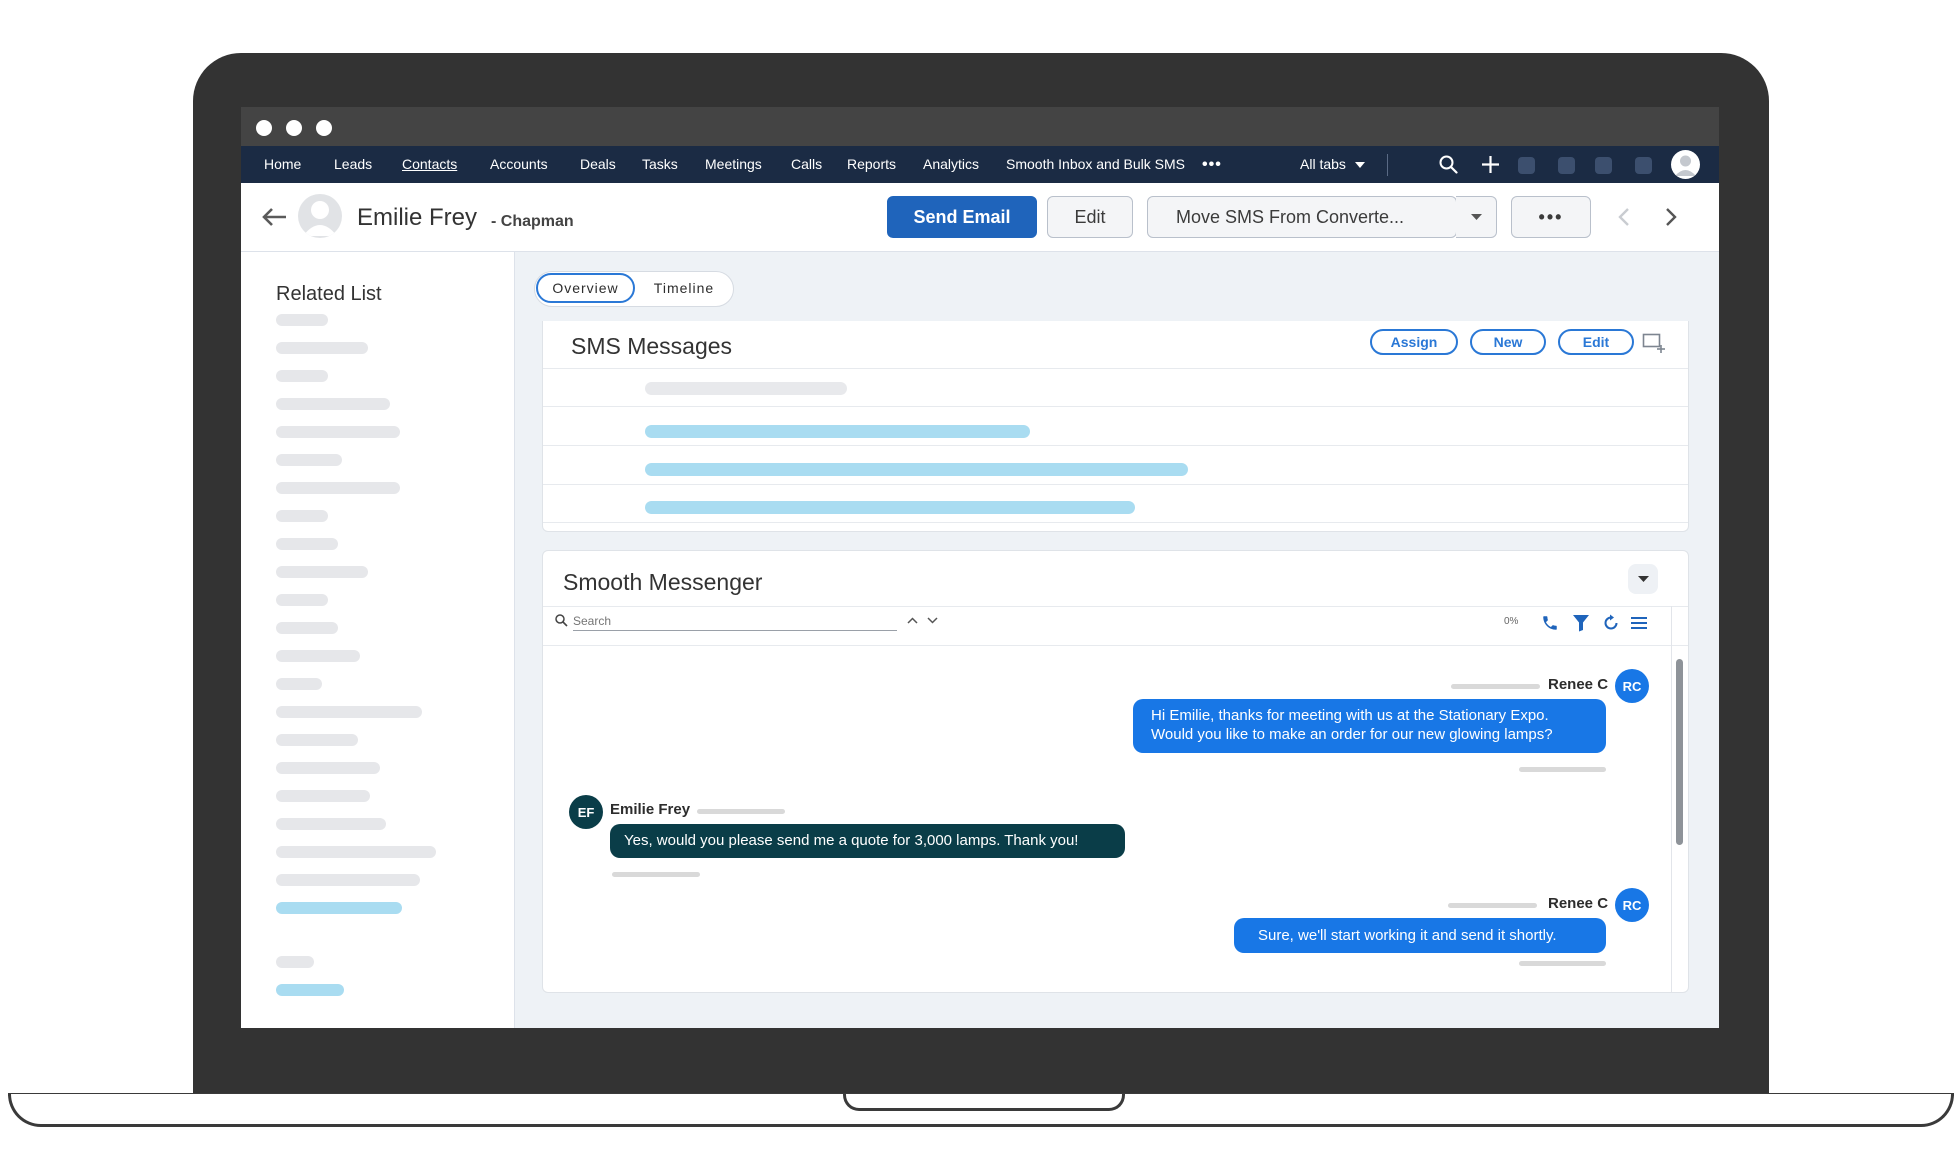 The image size is (1956, 1166). I want to click on sender-avatar: RC, so click(1632, 686).